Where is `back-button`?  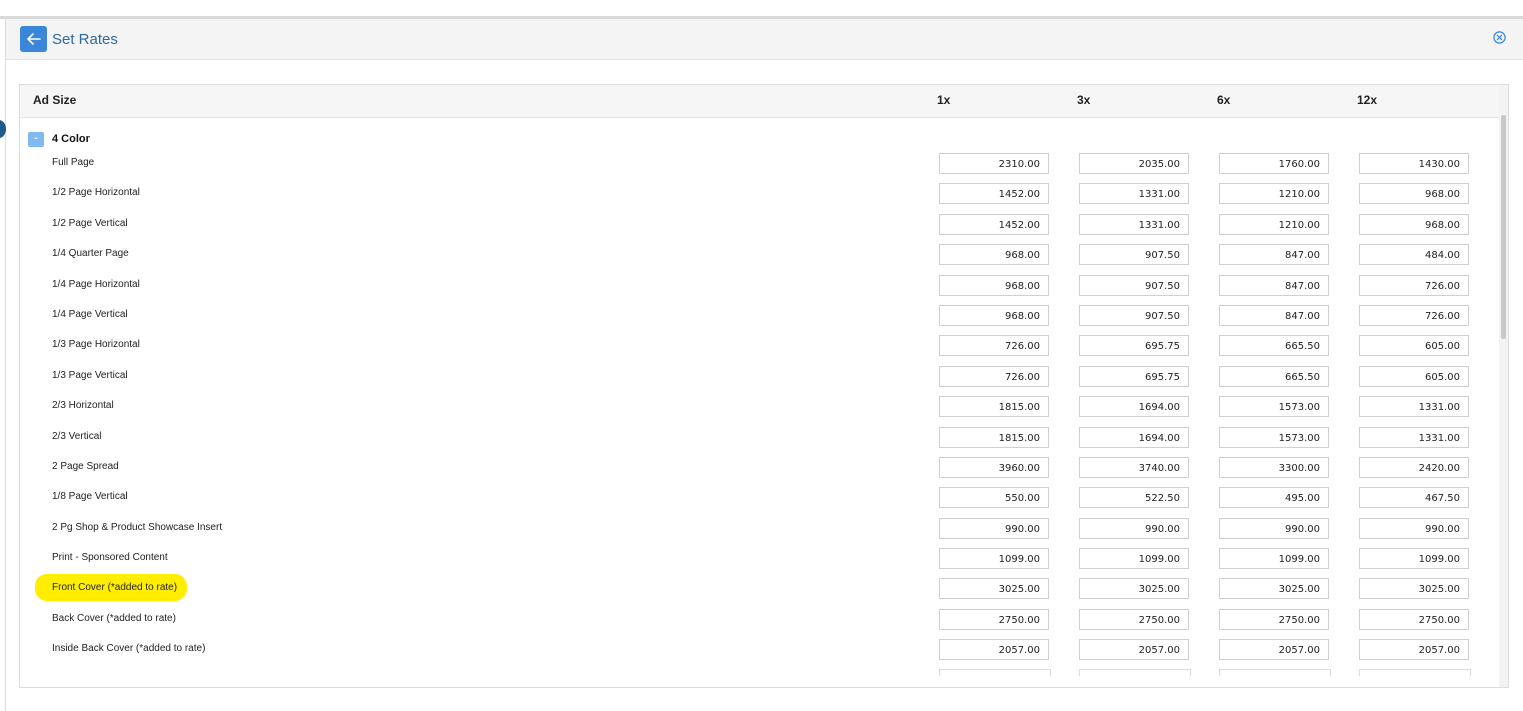
back-button is located at coordinates (33, 39).